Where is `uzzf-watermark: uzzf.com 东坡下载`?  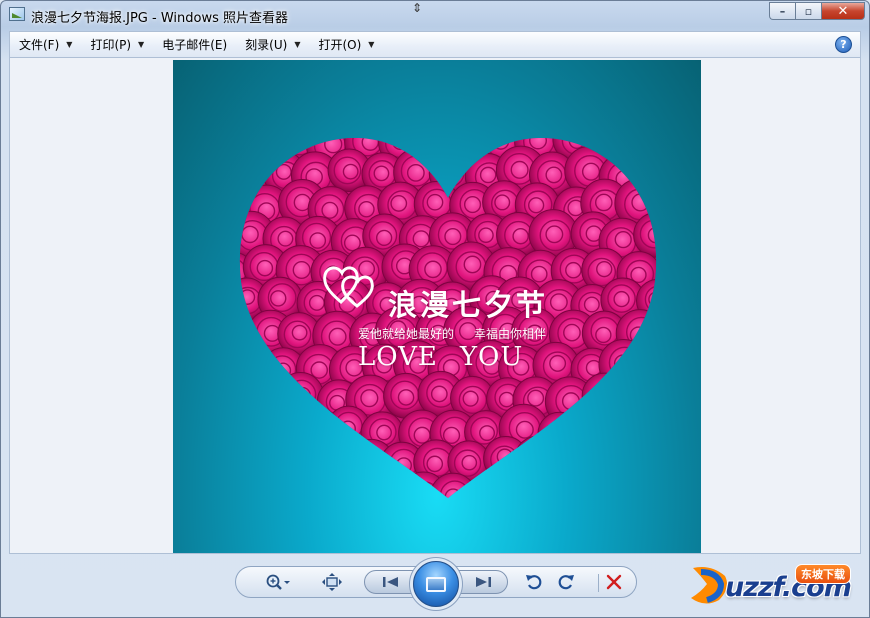
uzzf-watermark: uzzf.com 东坡下载 is located at coordinates (777, 587).